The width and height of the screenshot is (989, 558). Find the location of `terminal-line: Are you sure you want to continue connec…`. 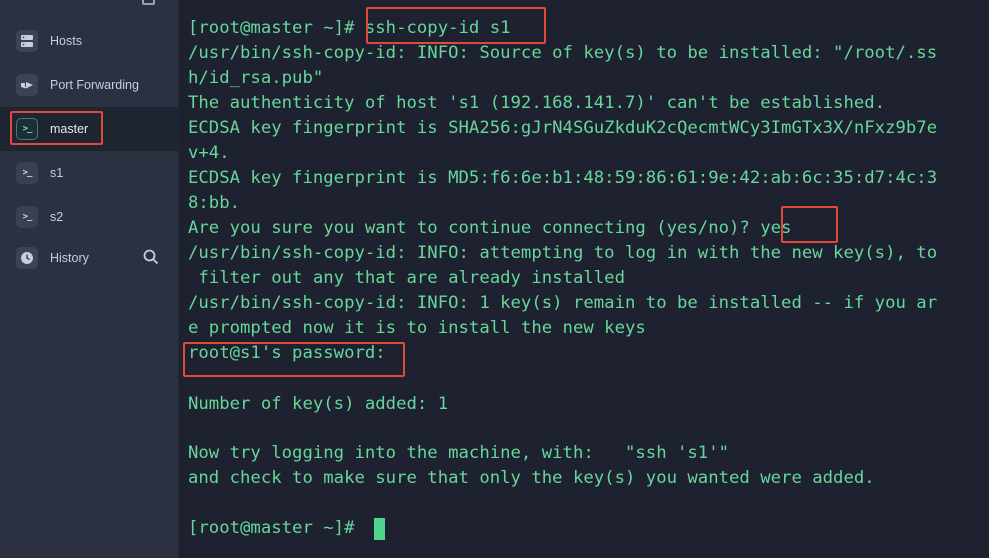

terminal-line: Are you sure you want to continue connec… is located at coordinates (490, 228).